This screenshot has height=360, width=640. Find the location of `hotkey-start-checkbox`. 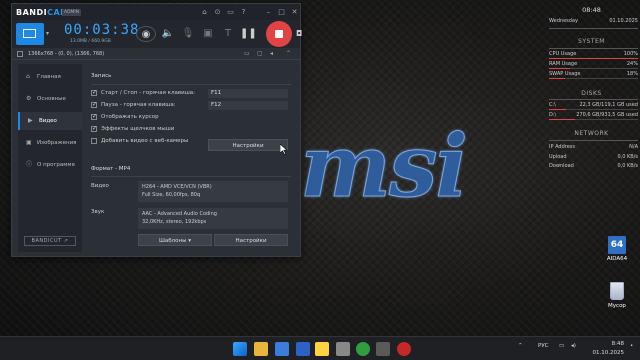

hotkey-start-checkbox is located at coordinates (94, 92).